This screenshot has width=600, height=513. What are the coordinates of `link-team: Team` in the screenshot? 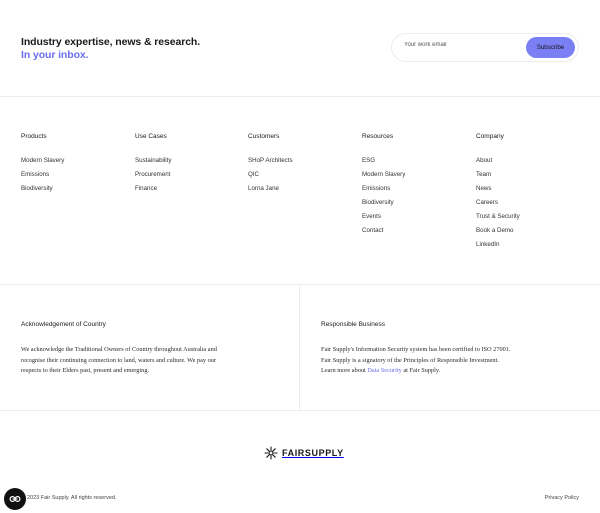 It's located at (531, 178).